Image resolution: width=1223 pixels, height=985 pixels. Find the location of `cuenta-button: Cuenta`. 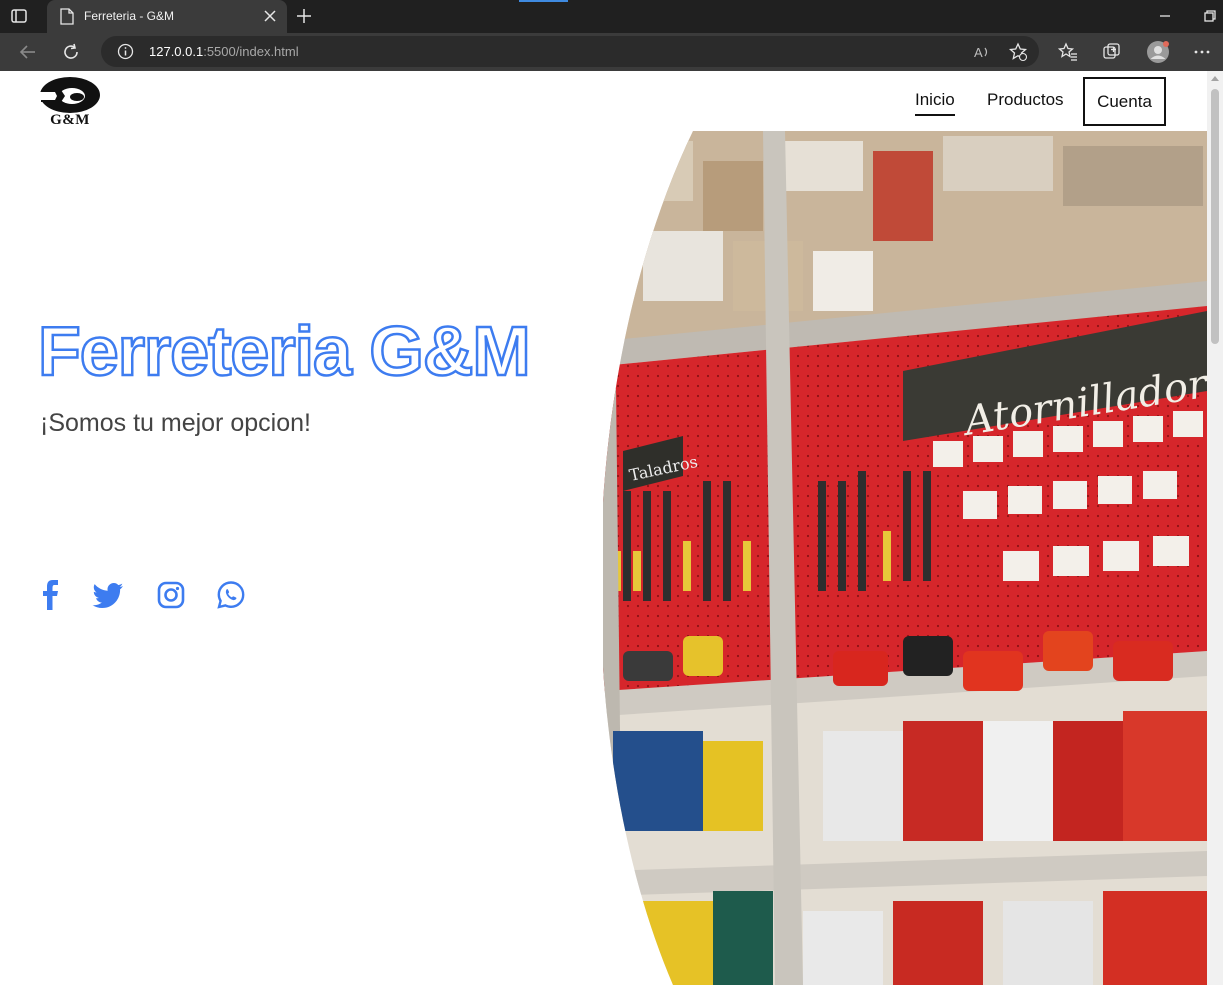

cuenta-button: Cuenta is located at coordinates (1124, 101).